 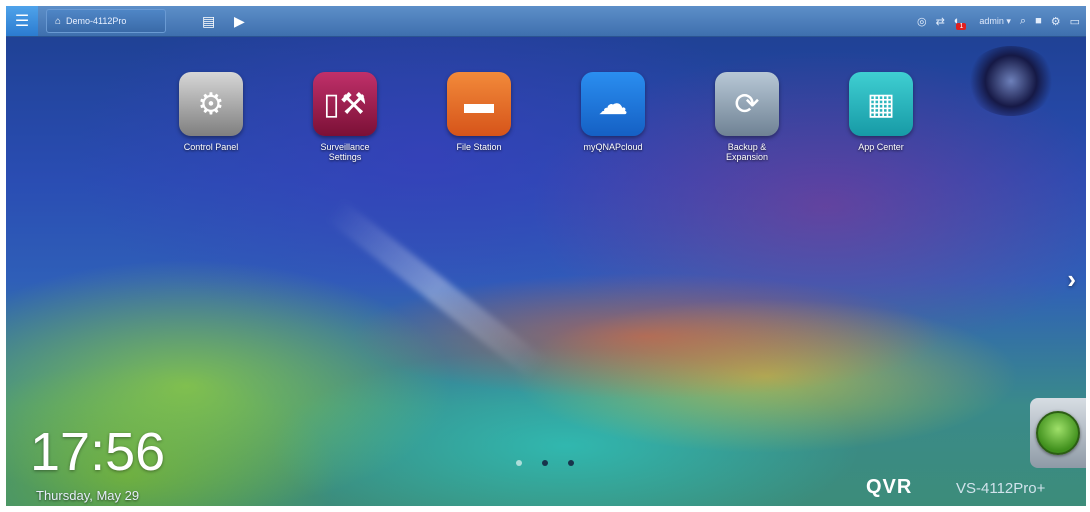 I want to click on app-control-panel: ⚙ Control Panel, so click(x=211, y=112).